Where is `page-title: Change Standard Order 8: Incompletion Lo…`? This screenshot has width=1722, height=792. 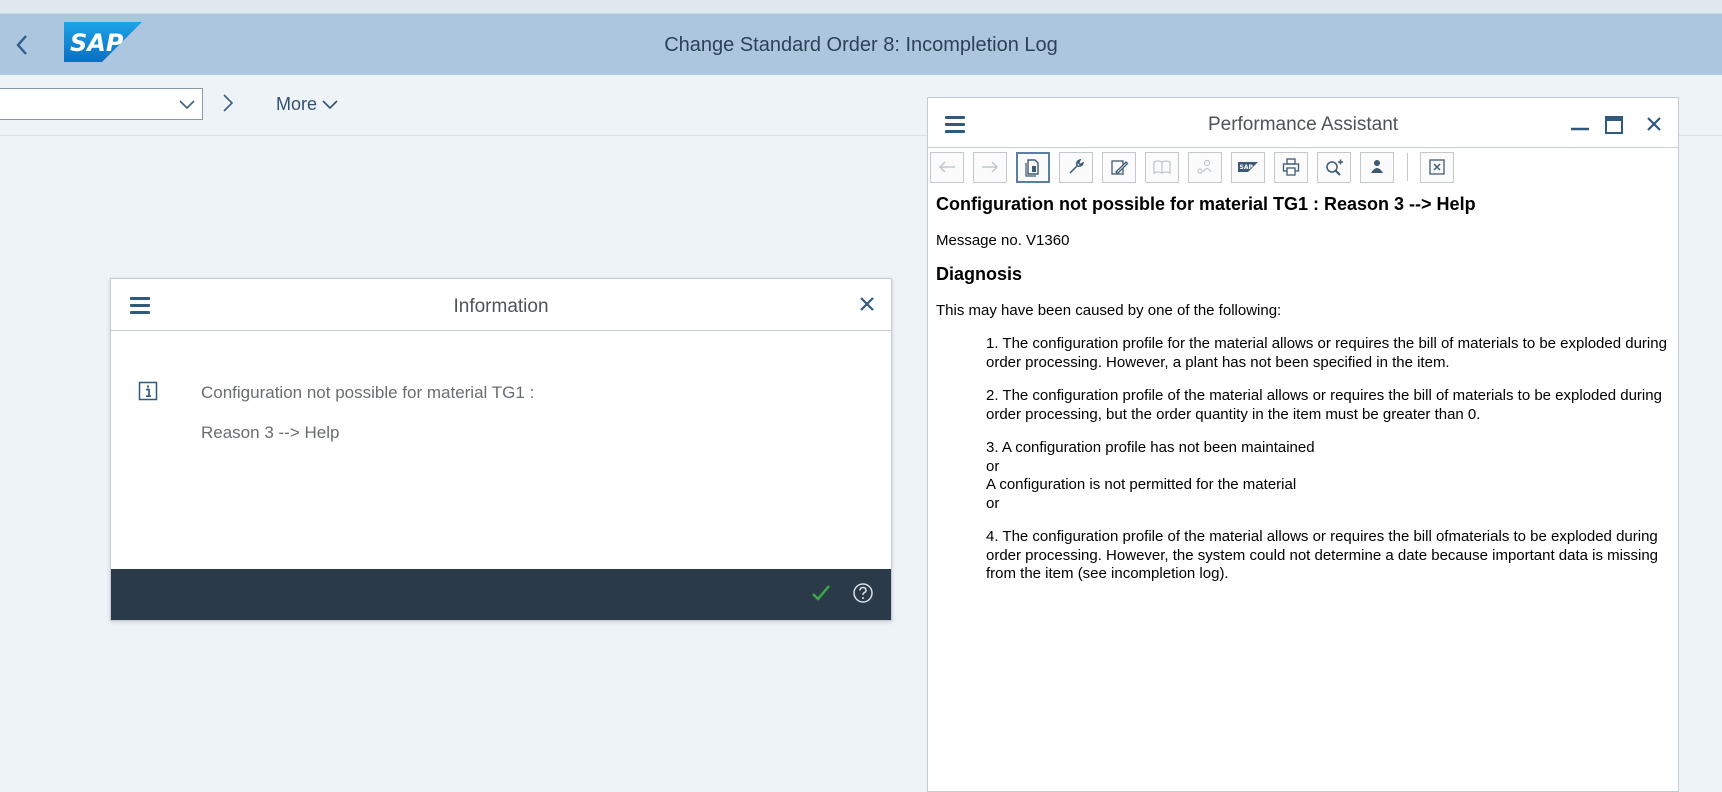
page-title: Change Standard Order 8: Incompletion Lo… is located at coordinates (861, 45).